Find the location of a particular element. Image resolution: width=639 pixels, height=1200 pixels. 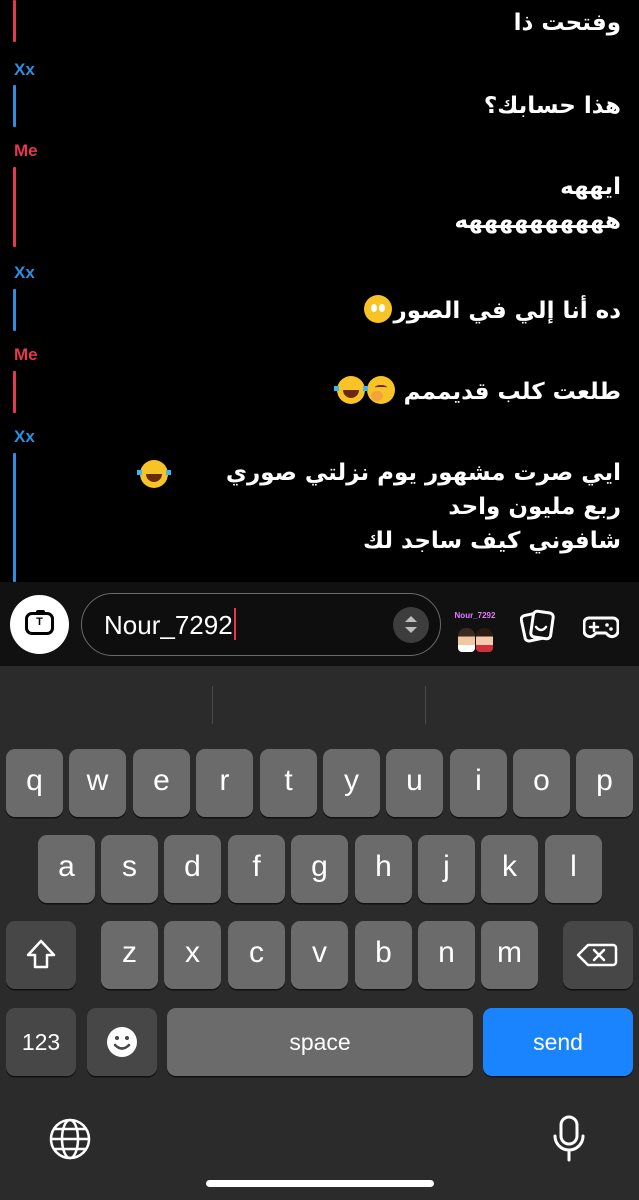

key-s: s is located at coordinates (129, 869).